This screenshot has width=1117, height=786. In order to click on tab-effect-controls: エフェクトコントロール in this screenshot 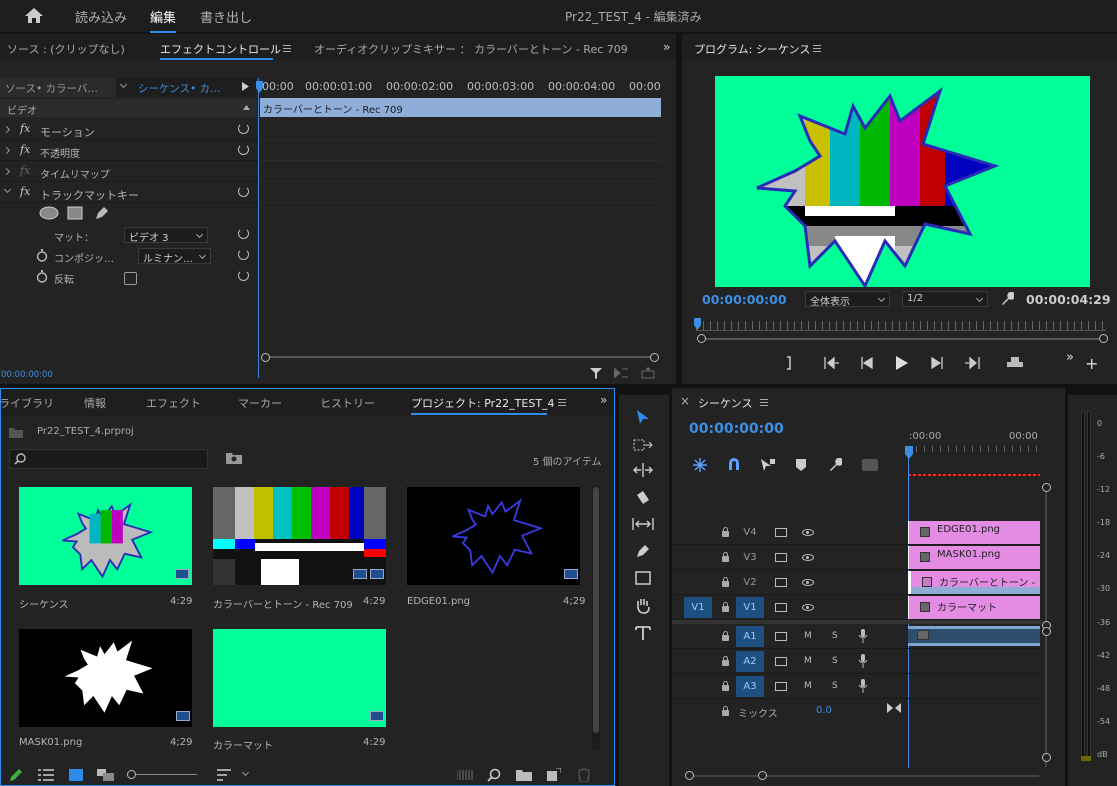, I will do `click(220, 49)`.